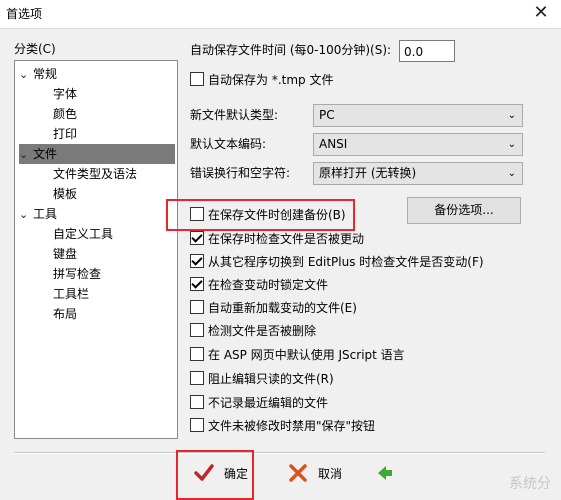  I want to click on watermark: 系统分, so click(530, 484).